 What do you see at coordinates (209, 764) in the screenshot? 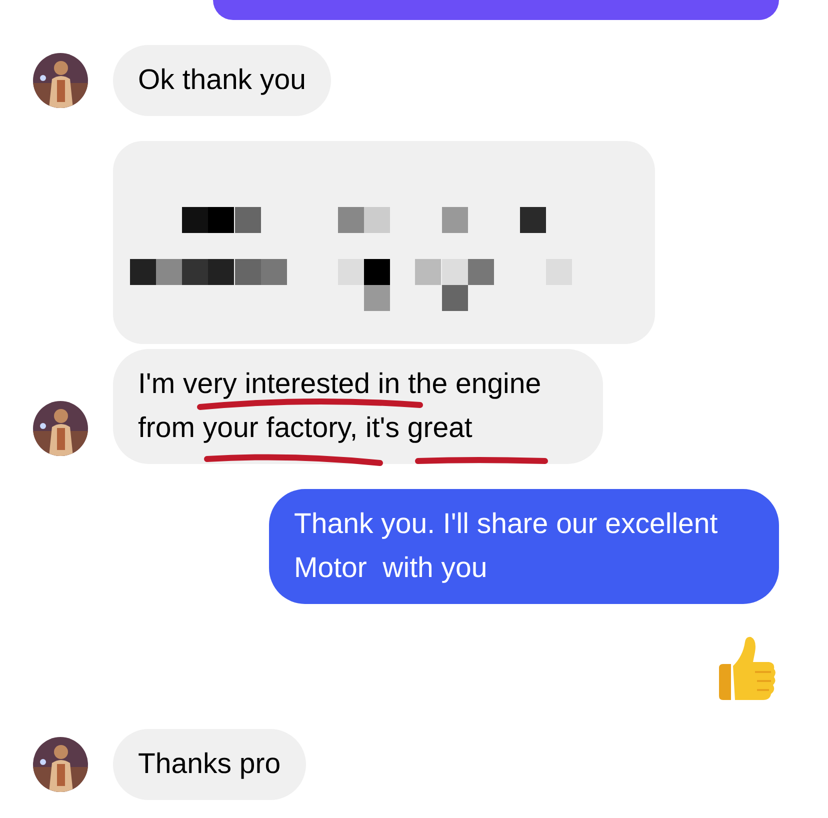
I see `message-bubble: Thanks pro` at bounding box center [209, 764].